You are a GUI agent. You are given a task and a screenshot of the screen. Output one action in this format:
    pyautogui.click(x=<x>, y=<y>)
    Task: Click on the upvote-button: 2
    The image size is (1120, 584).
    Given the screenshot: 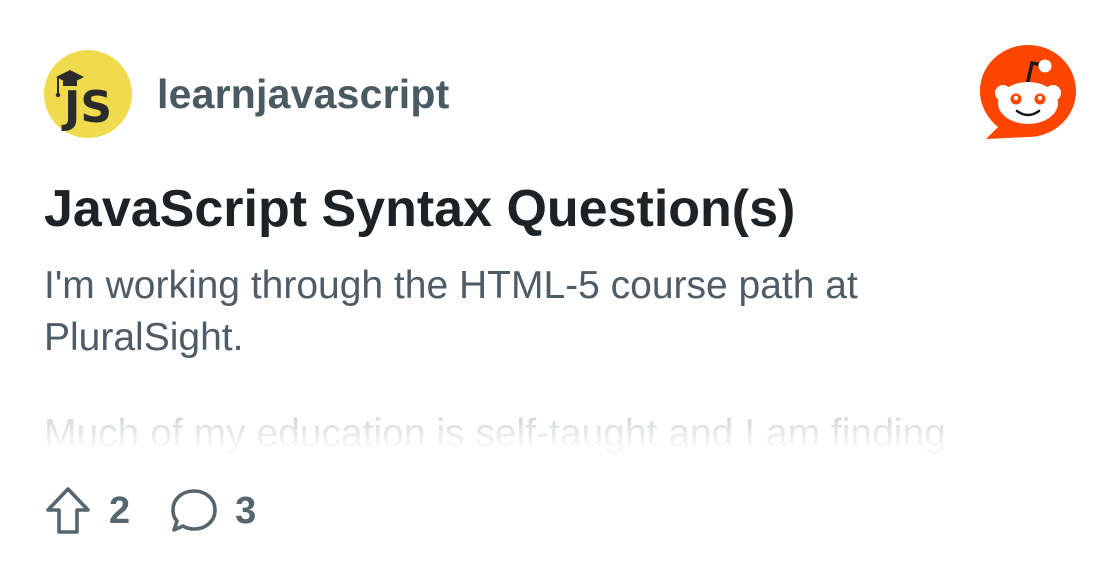 What is the action you would take?
    pyautogui.click(x=87, y=511)
    